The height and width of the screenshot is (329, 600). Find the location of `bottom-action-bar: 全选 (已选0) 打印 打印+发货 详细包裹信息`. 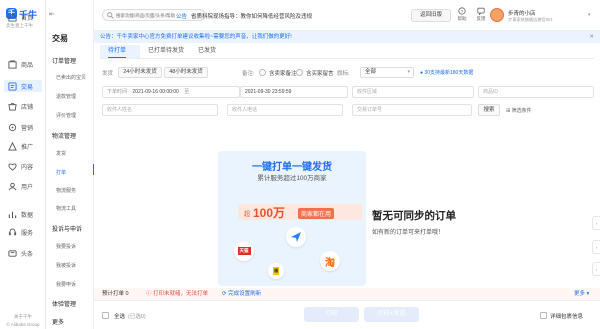

bottom-action-bar: 全选 (已选0) 打印 打印+发货 详细包裹信息 is located at coordinates (347, 314).